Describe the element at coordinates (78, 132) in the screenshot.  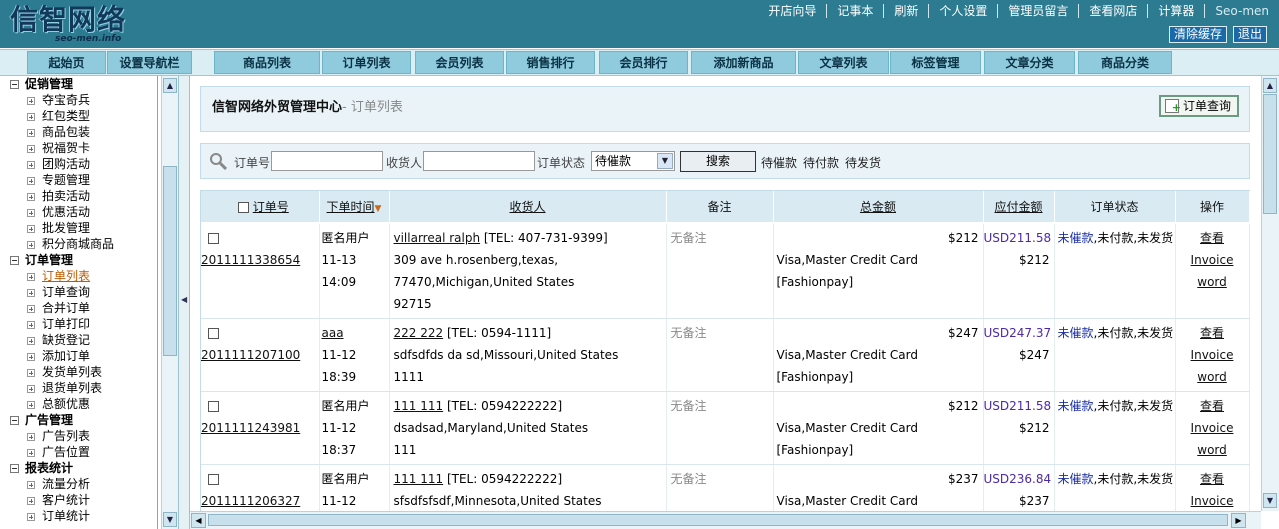
I see `sidebar-item: 商品包装` at that location.